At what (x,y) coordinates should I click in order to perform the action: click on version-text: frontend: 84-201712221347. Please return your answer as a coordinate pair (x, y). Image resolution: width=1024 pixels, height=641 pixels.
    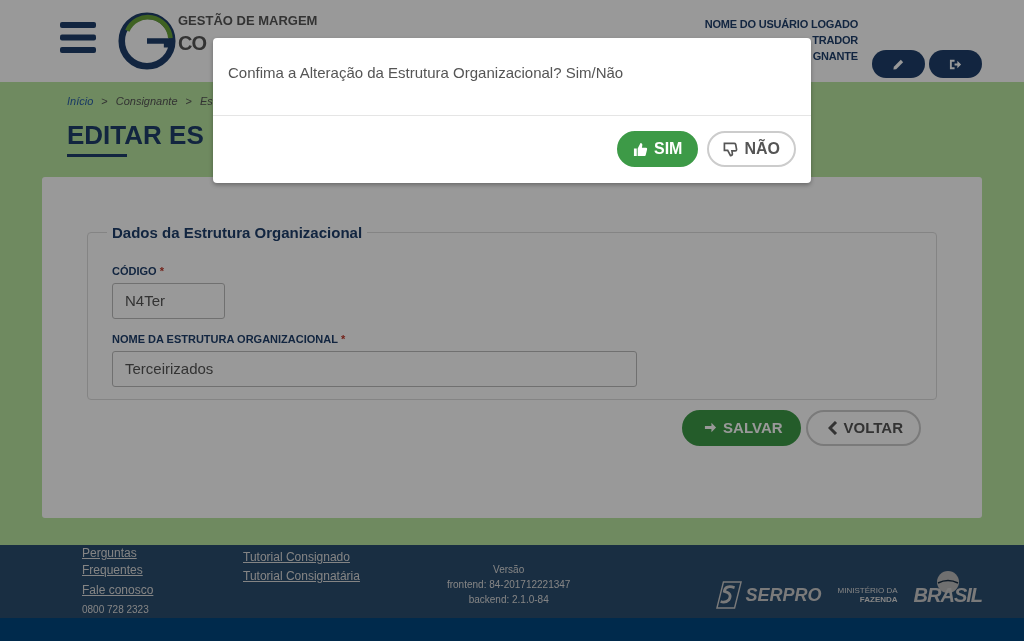
    Looking at the image, I should click on (508, 585).